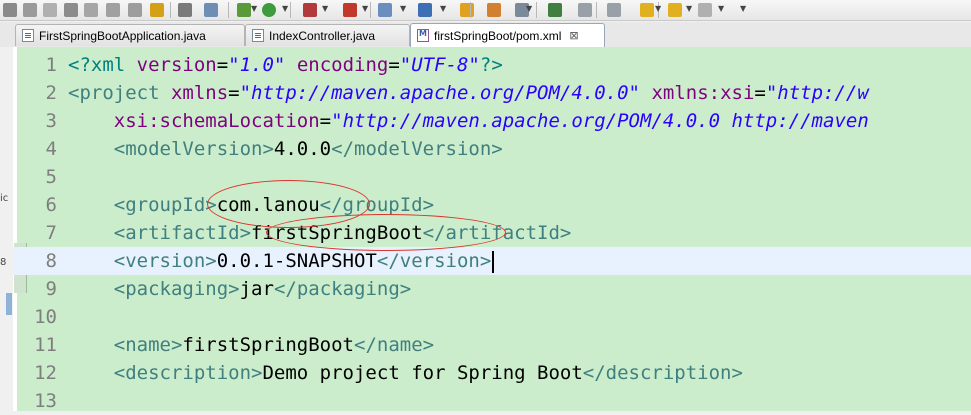 This screenshot has width=971, height=415. I want to click on code-line: 9 <packaging>jar</packaging>, so click(492, 289).